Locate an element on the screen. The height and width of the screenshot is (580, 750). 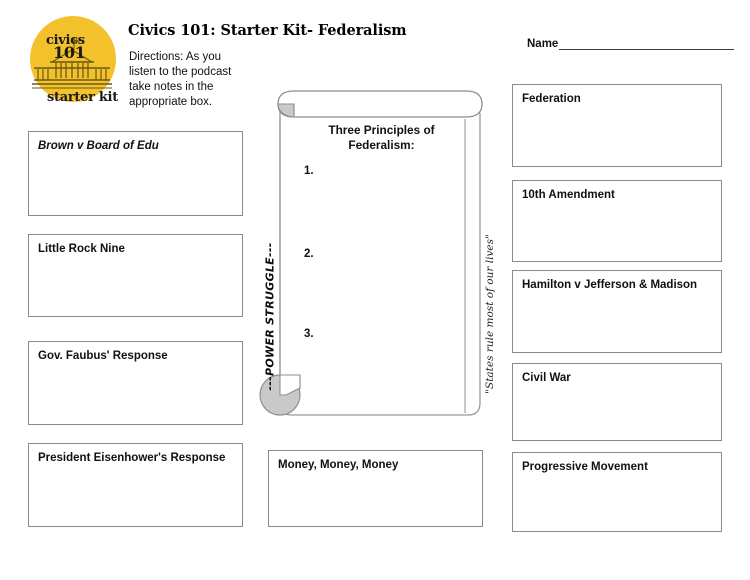
note-box-hamilton-v-jefferson-madison: Hamilton v Jefferson & Madison is located at coordinates (617, 311).